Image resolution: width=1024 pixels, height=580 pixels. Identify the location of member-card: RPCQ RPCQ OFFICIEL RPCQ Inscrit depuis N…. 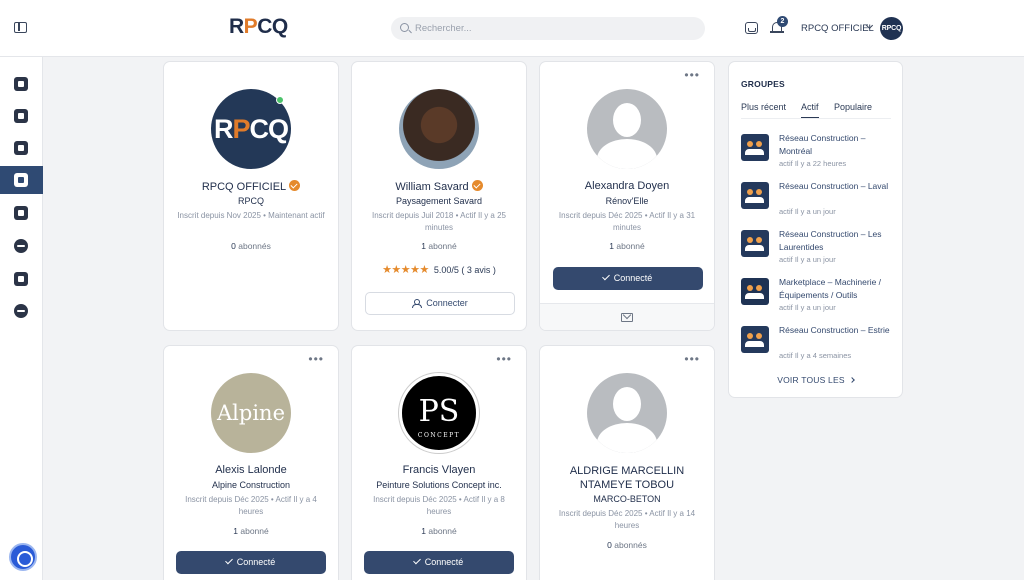
(251, 196).